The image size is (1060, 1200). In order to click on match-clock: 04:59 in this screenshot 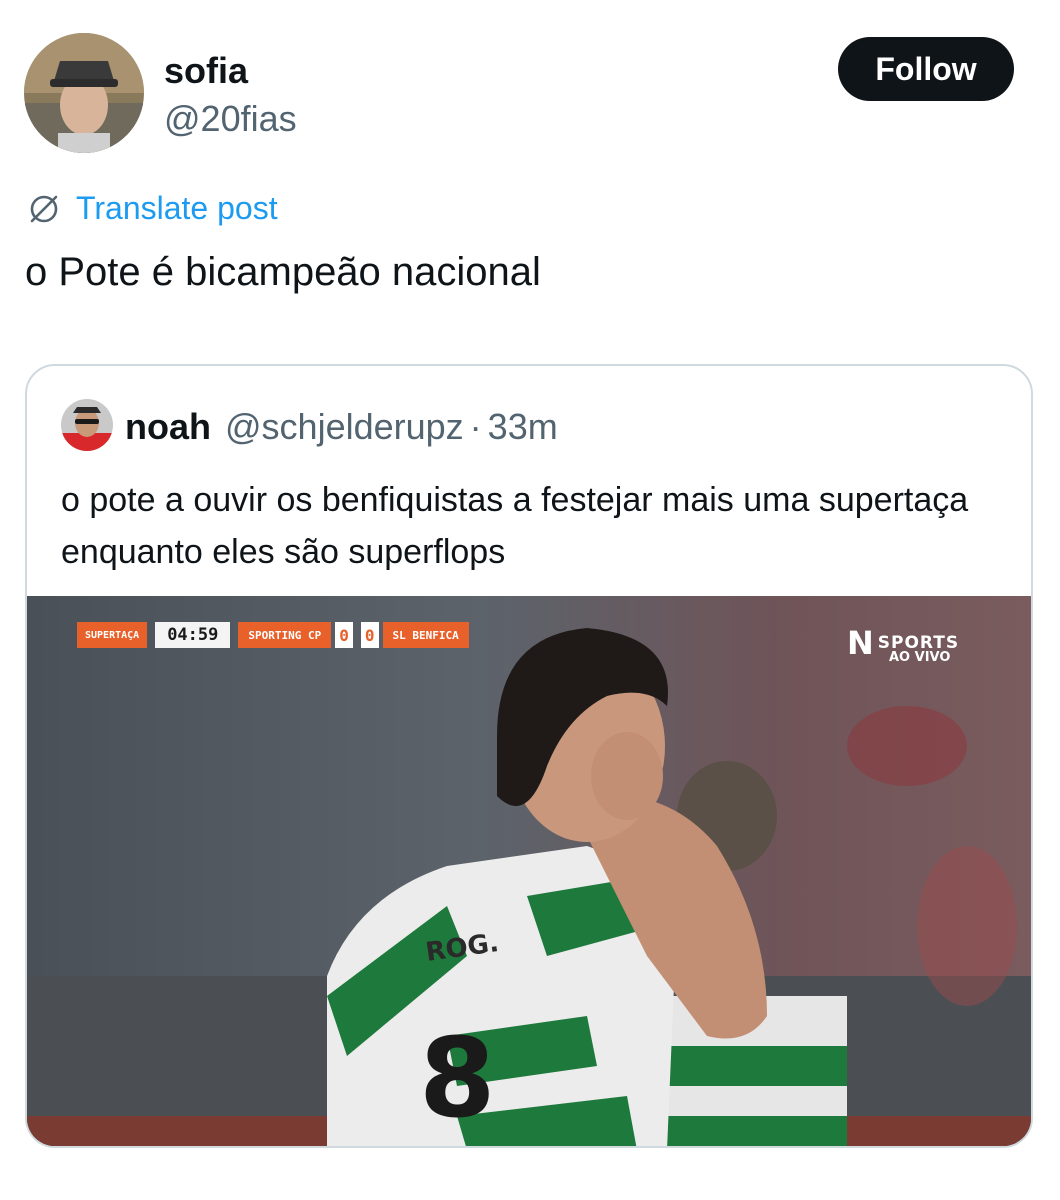, I will do `click(193, 635)`.